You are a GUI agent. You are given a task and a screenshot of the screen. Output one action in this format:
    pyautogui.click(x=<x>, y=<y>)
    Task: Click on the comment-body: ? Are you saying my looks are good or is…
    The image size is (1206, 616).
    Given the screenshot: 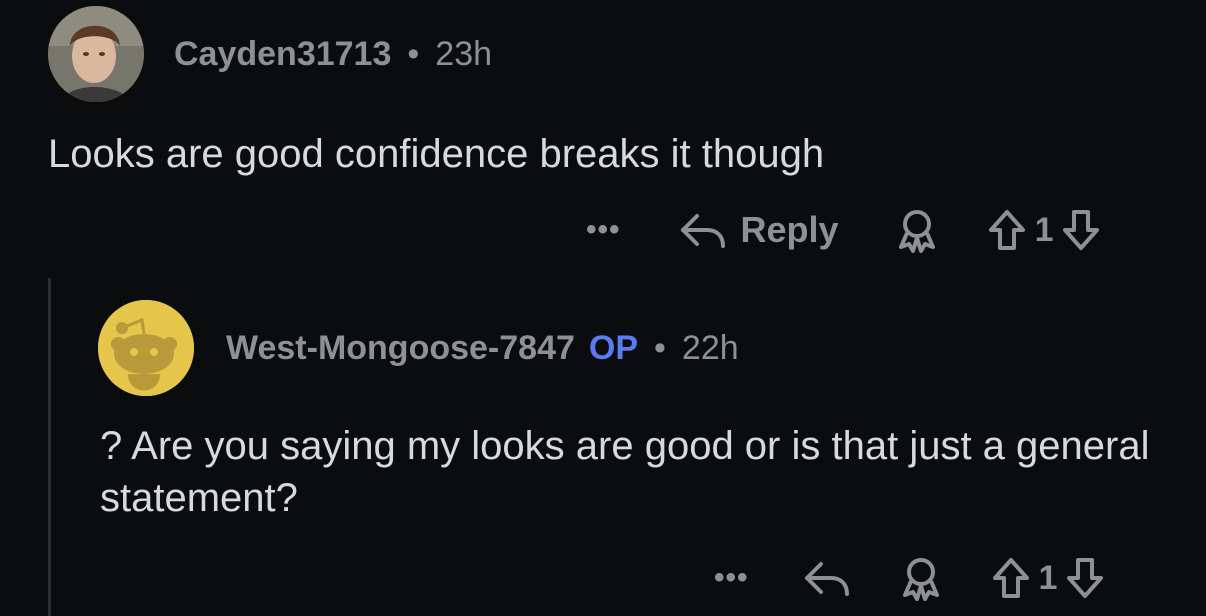 What is the action you would take?
    pyautogui.click(x=625, y=472)
    